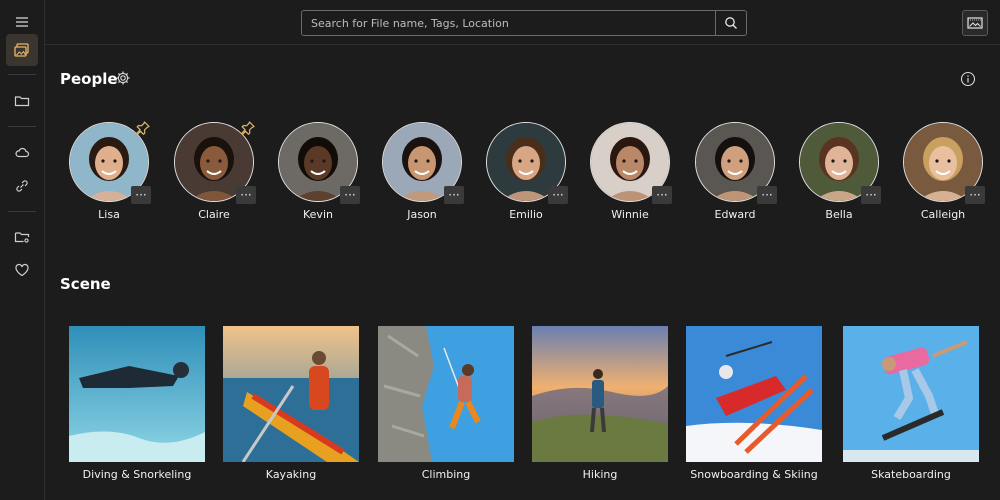 This screenshot has height=500, width=1000. What do you see at coordinates (109, 214) in the screenshot?
I see `person-name: Lisa` at bounding box center [109, 214].